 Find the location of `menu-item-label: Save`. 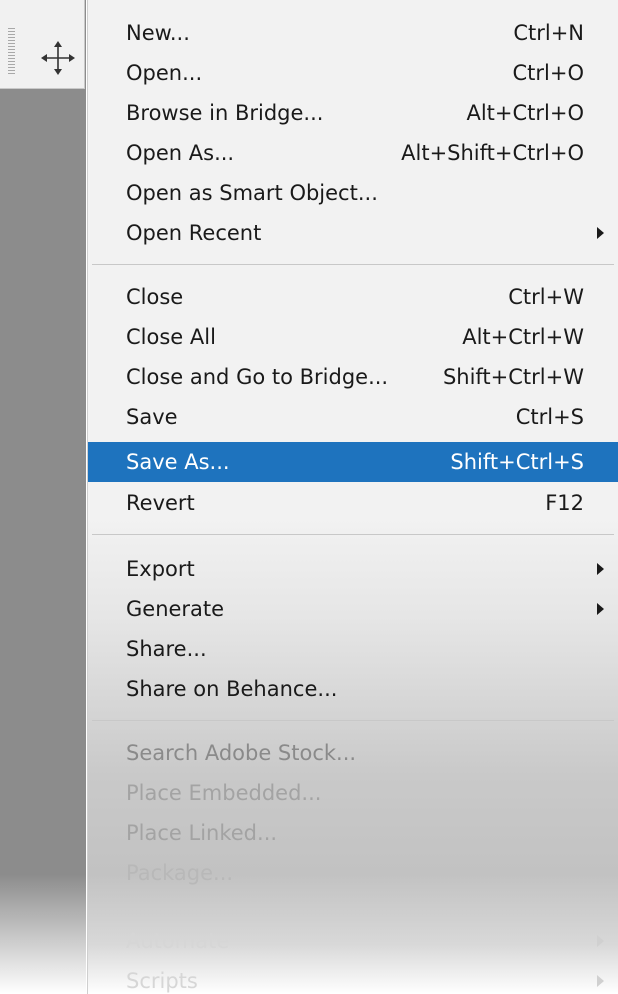

menu-item-label: Save is located at coordinates (152, 417).